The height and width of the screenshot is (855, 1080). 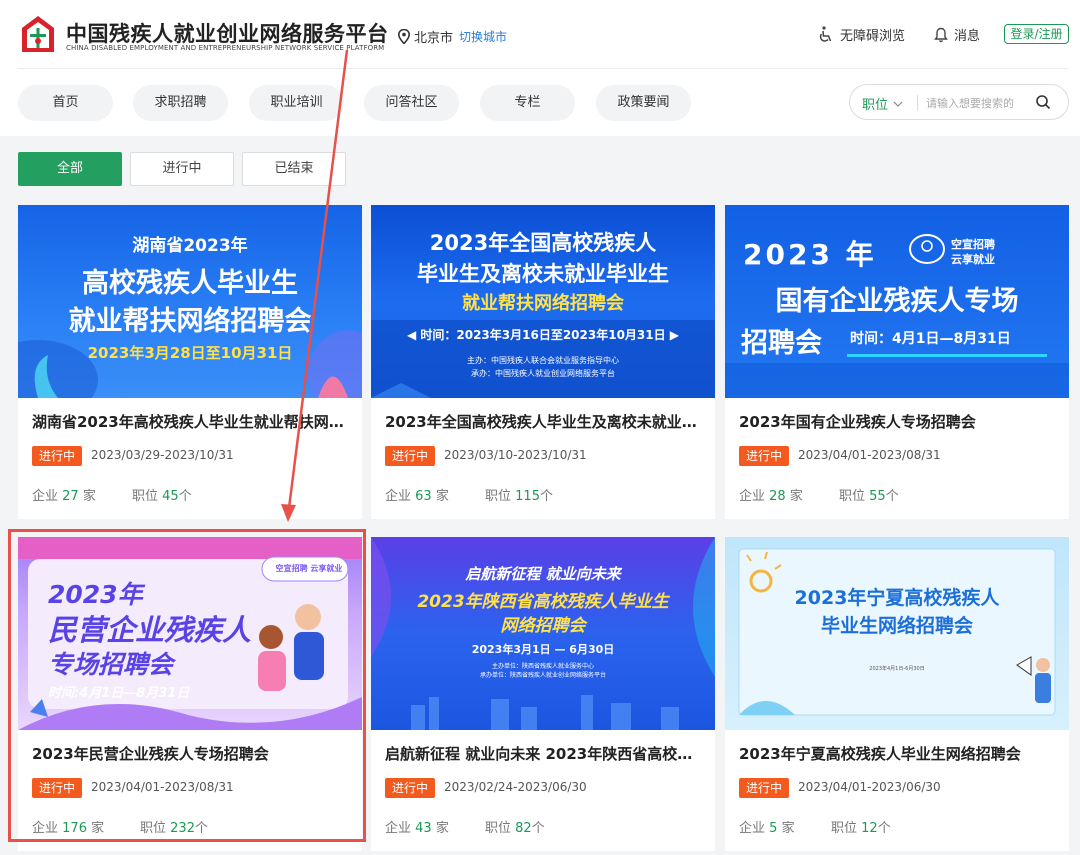 What do you see at coordinates (973, 259) in the screenshot?
I see `banner-badge-2: 云享就业` at bounding box center [973, 259].